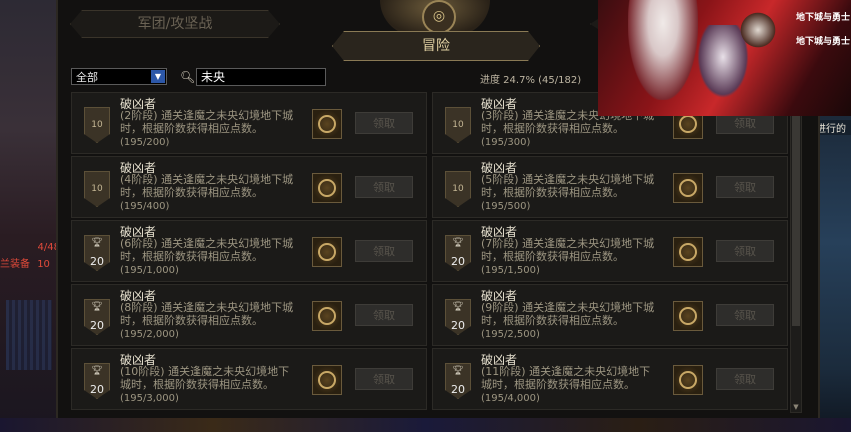 The height and width of the screenshot is (432, 851). I want to click on game-background-left, so click(30, 216).